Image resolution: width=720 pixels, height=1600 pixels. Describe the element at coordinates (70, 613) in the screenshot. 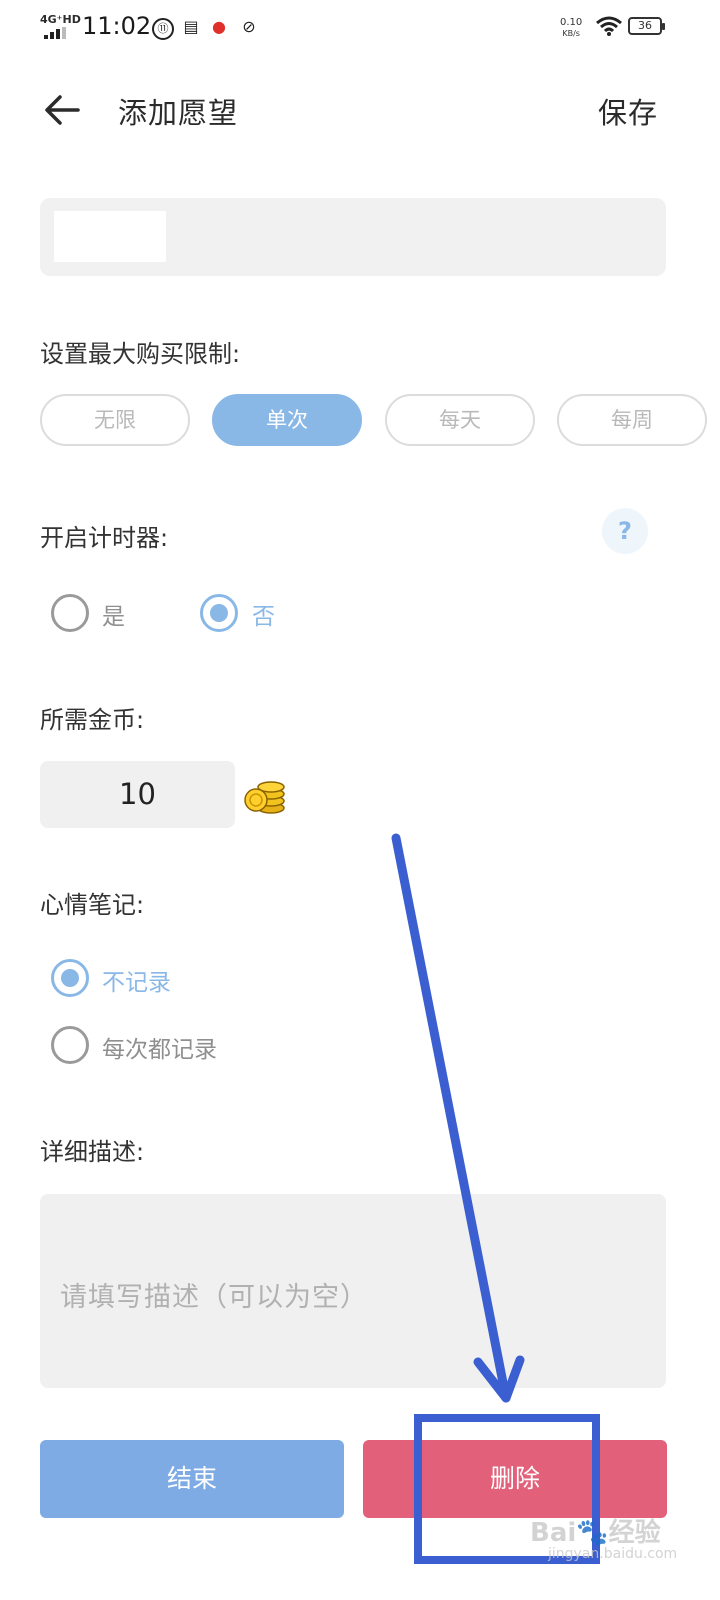

I see `timer-radio-yes` at that location.